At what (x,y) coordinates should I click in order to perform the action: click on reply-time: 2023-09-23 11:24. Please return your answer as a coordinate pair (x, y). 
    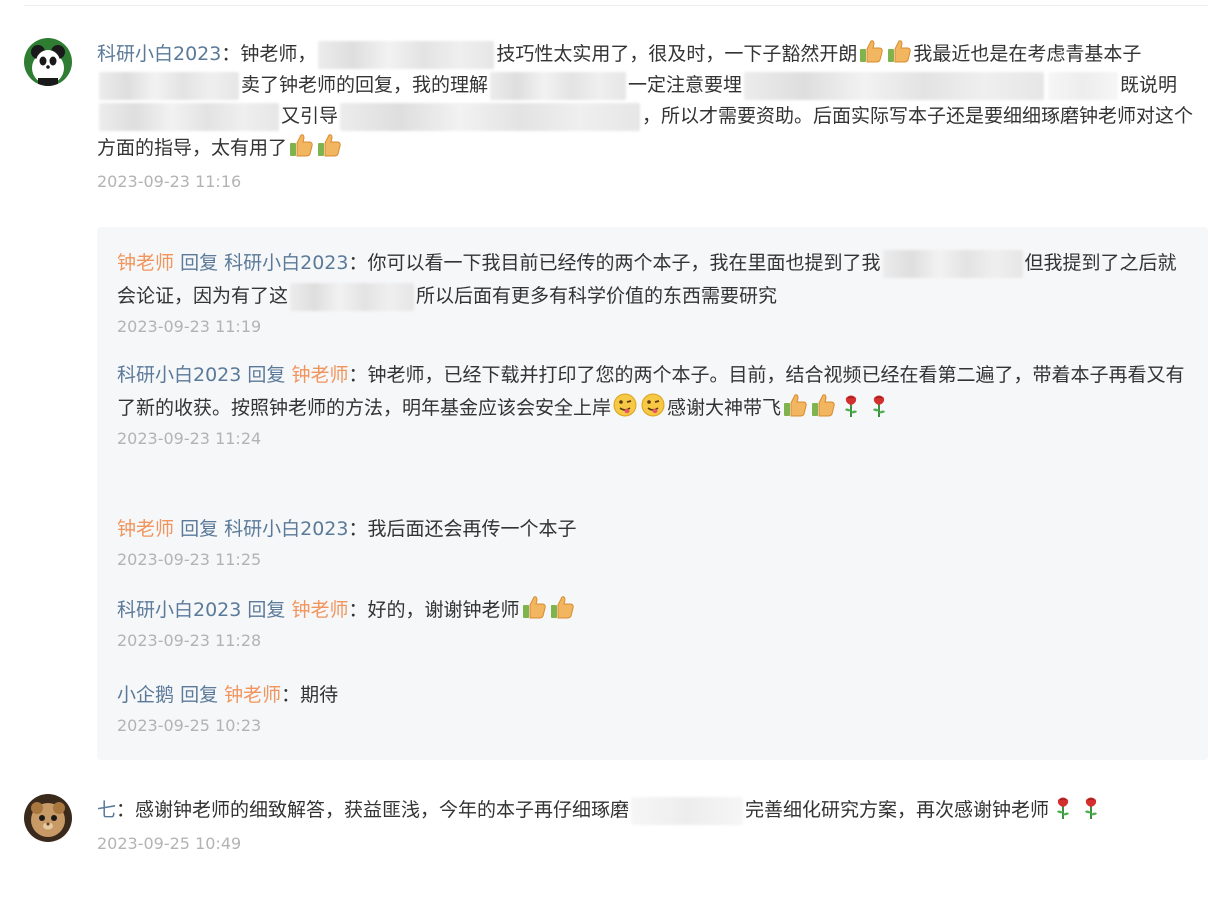
    Looking at the image, I should click on (189, 438).